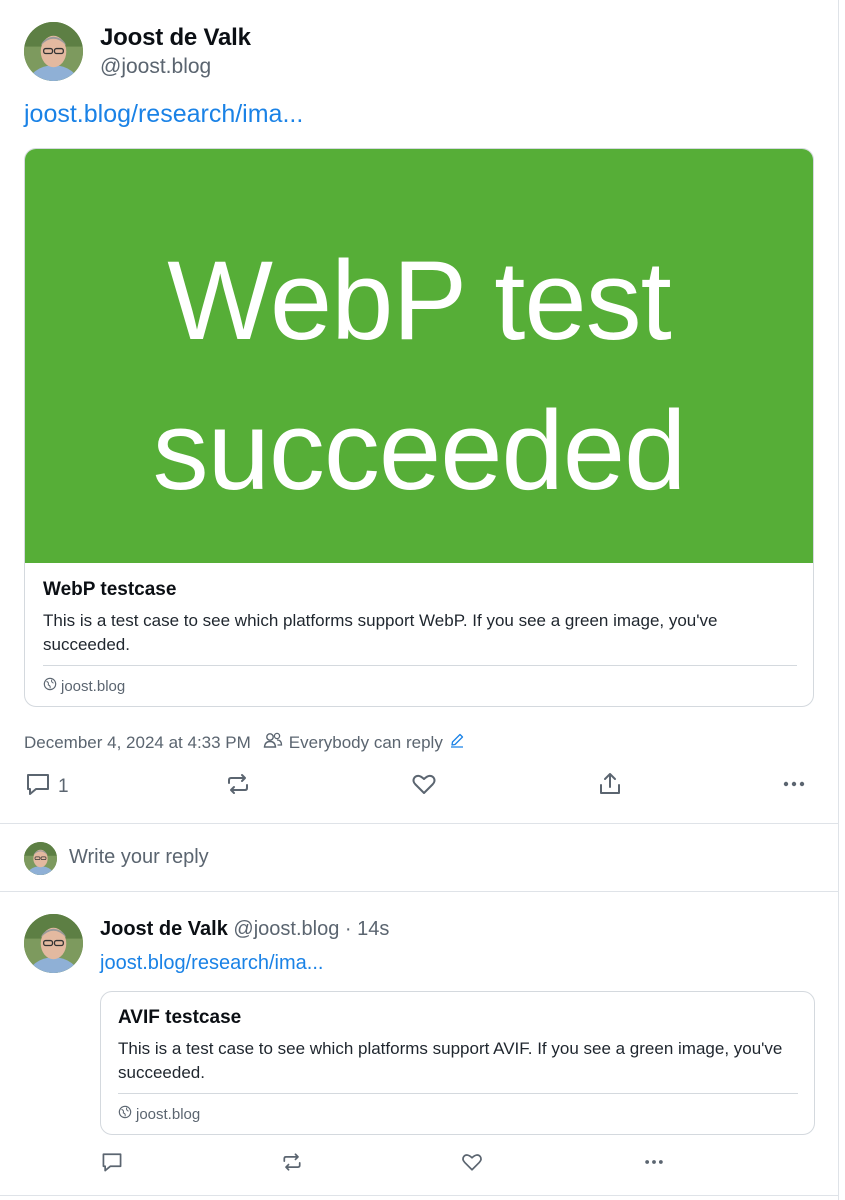 The height and width of the screenshot is (1200, 845). I want to click on post-timestamp: December 4, 2024 at 4:33 PM, so click(137, 743).